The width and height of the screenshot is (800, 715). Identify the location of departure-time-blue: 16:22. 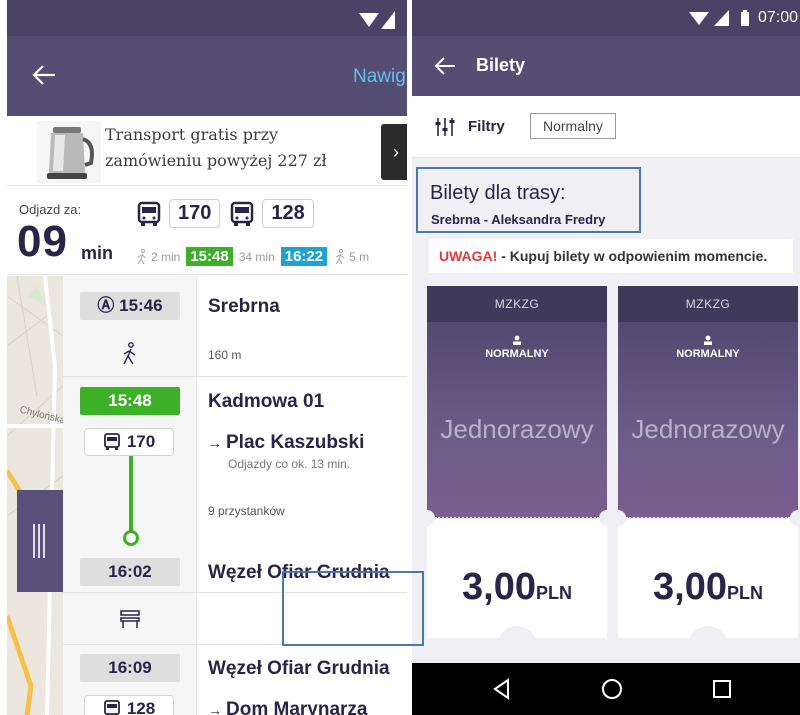
(304, 256).